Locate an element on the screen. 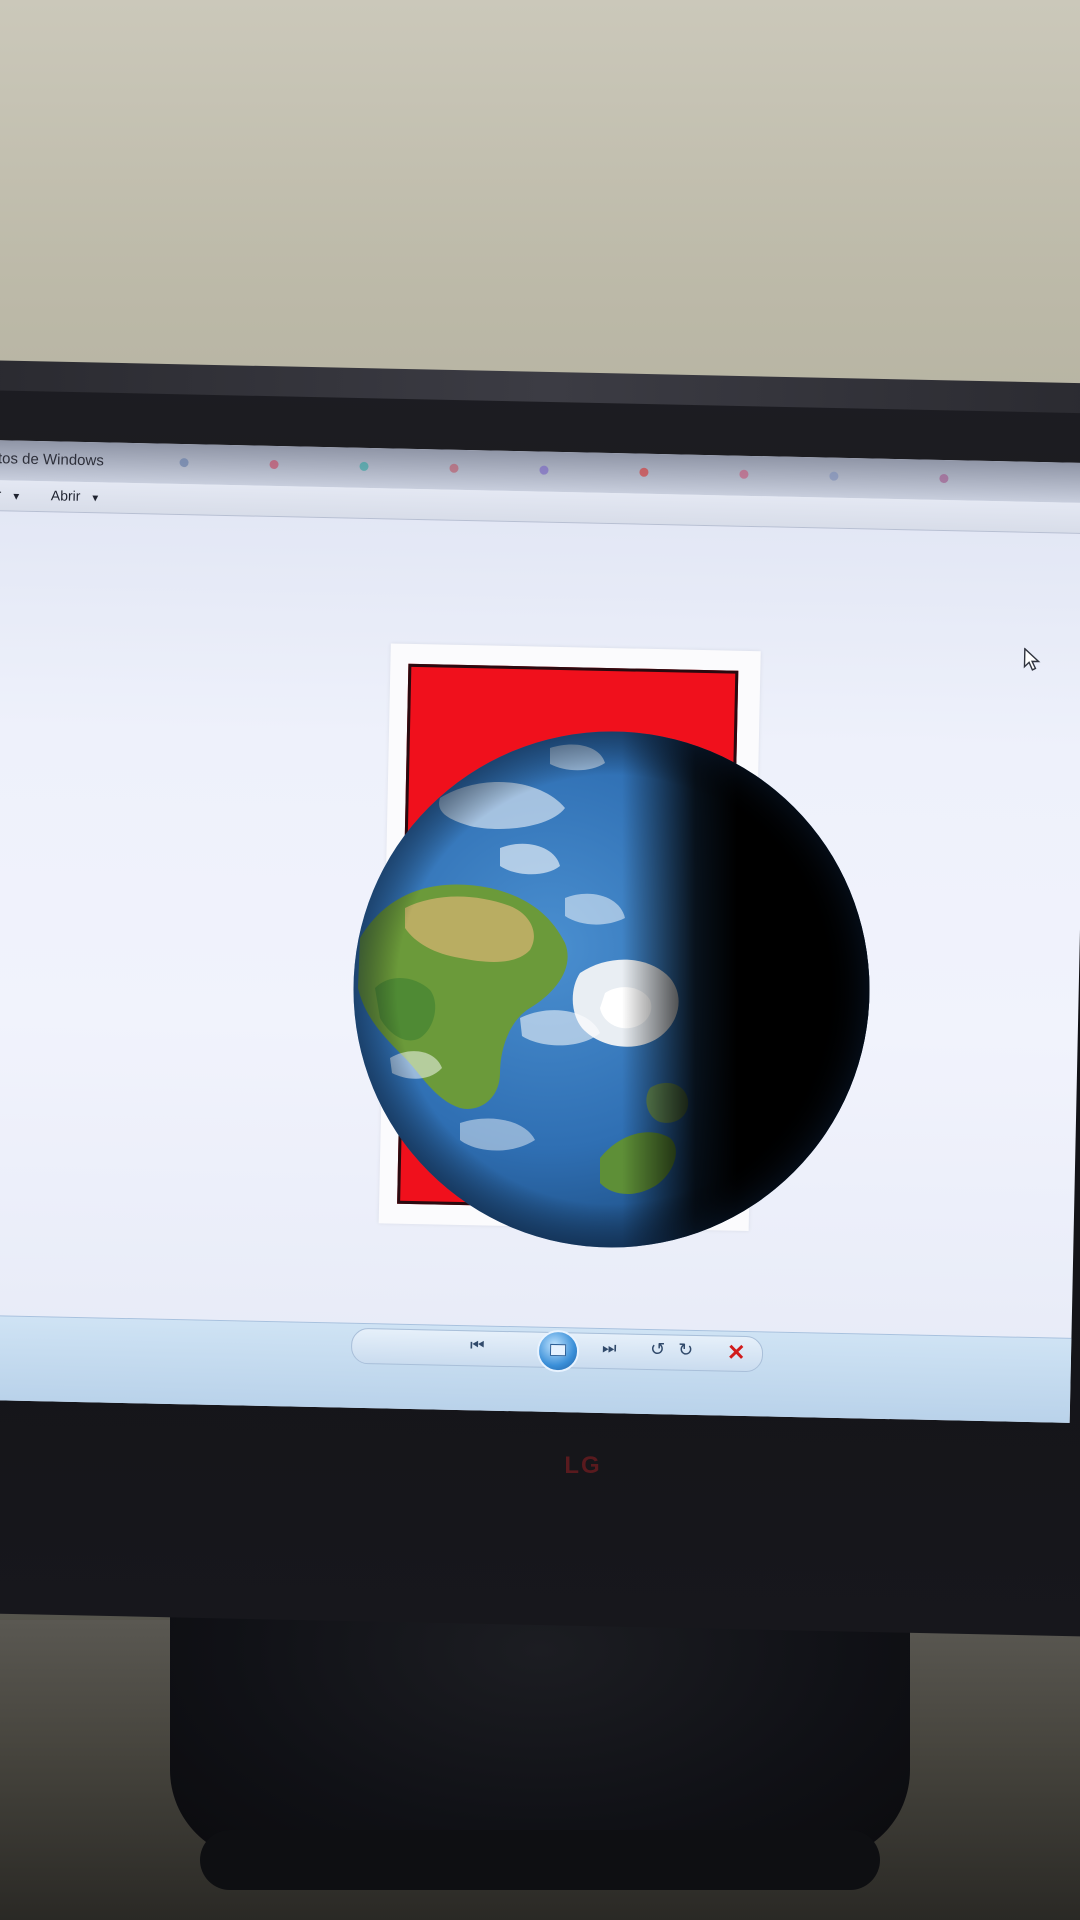 The image size is (1080, 1920). menu-item-label: Abrir is located at coordinates (65, 495).